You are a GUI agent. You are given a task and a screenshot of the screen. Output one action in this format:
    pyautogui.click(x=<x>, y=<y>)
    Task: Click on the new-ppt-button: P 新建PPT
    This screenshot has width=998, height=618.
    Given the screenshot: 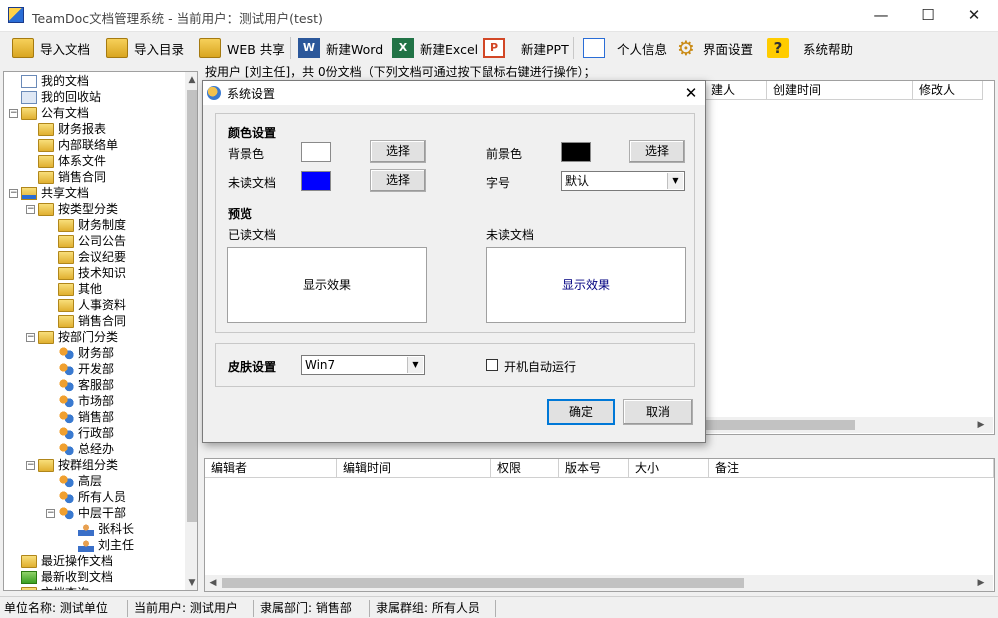 What is the action you would take?
    pyautogui.click(x=526, y=48)
    